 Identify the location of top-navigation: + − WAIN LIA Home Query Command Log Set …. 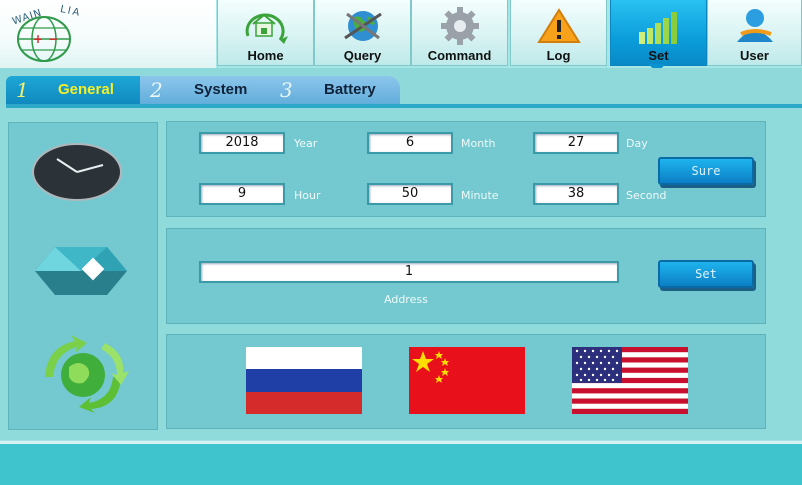
(401, 36).